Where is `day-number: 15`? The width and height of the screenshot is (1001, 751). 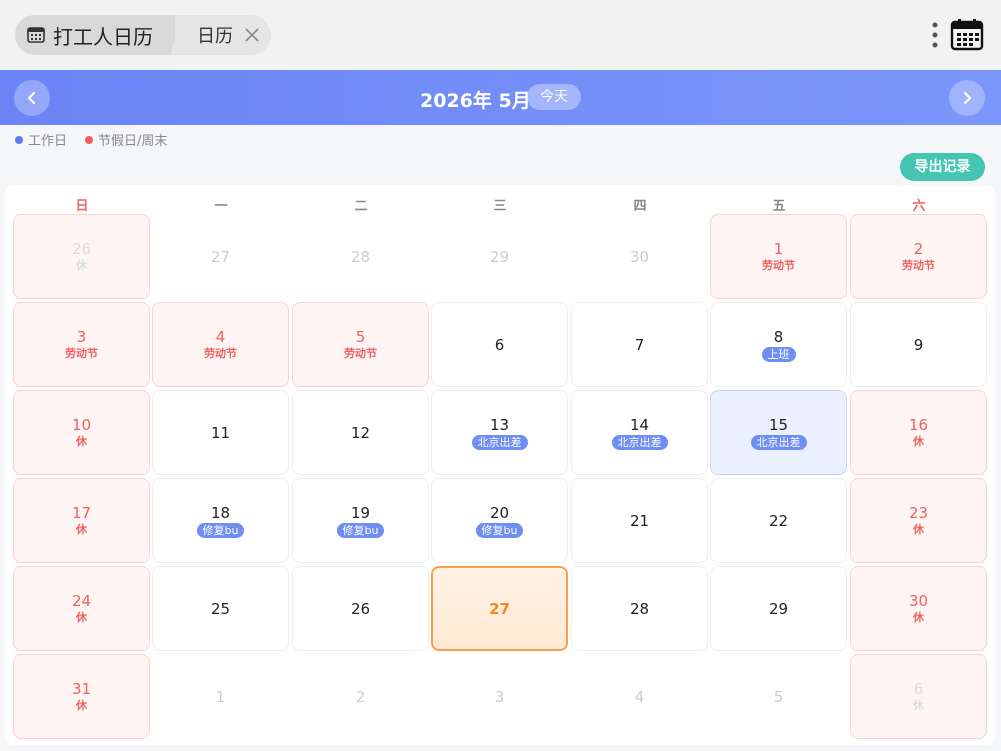
day-number: 15 is located at coordinates (778, 424).